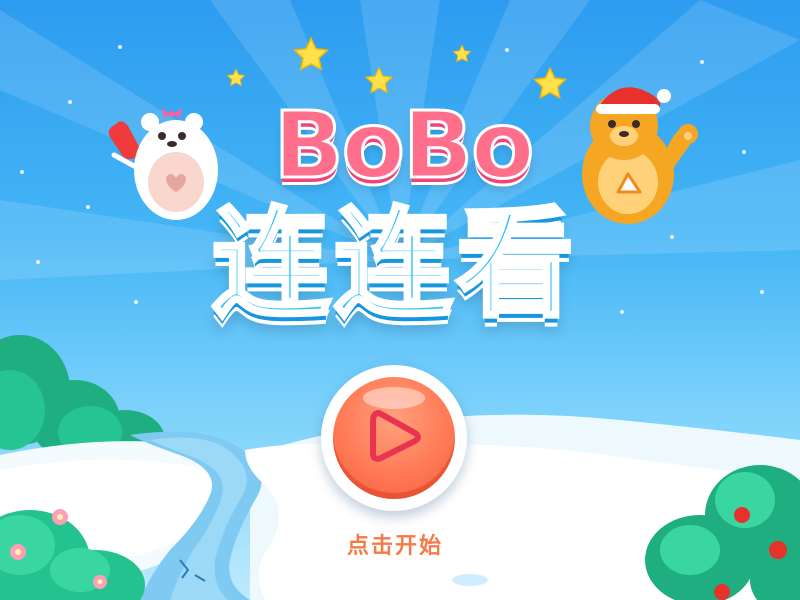  I want to click on start-button-face, so click(394, 438).